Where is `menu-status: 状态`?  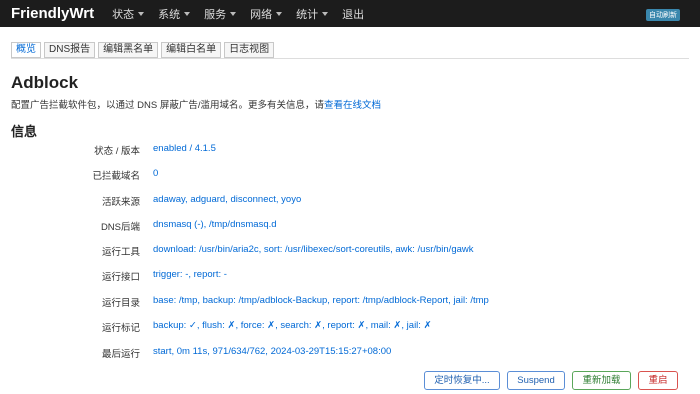 menu-status: 状态 is located at coordinates (128, 14).